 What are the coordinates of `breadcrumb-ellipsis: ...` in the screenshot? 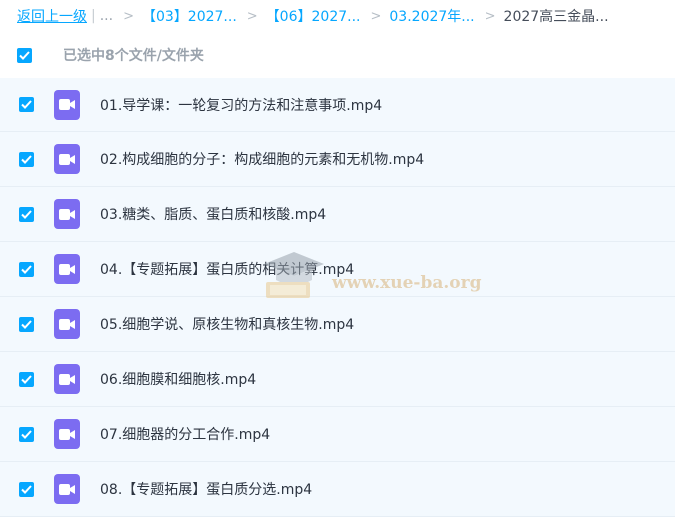 It's located at (106, 16).